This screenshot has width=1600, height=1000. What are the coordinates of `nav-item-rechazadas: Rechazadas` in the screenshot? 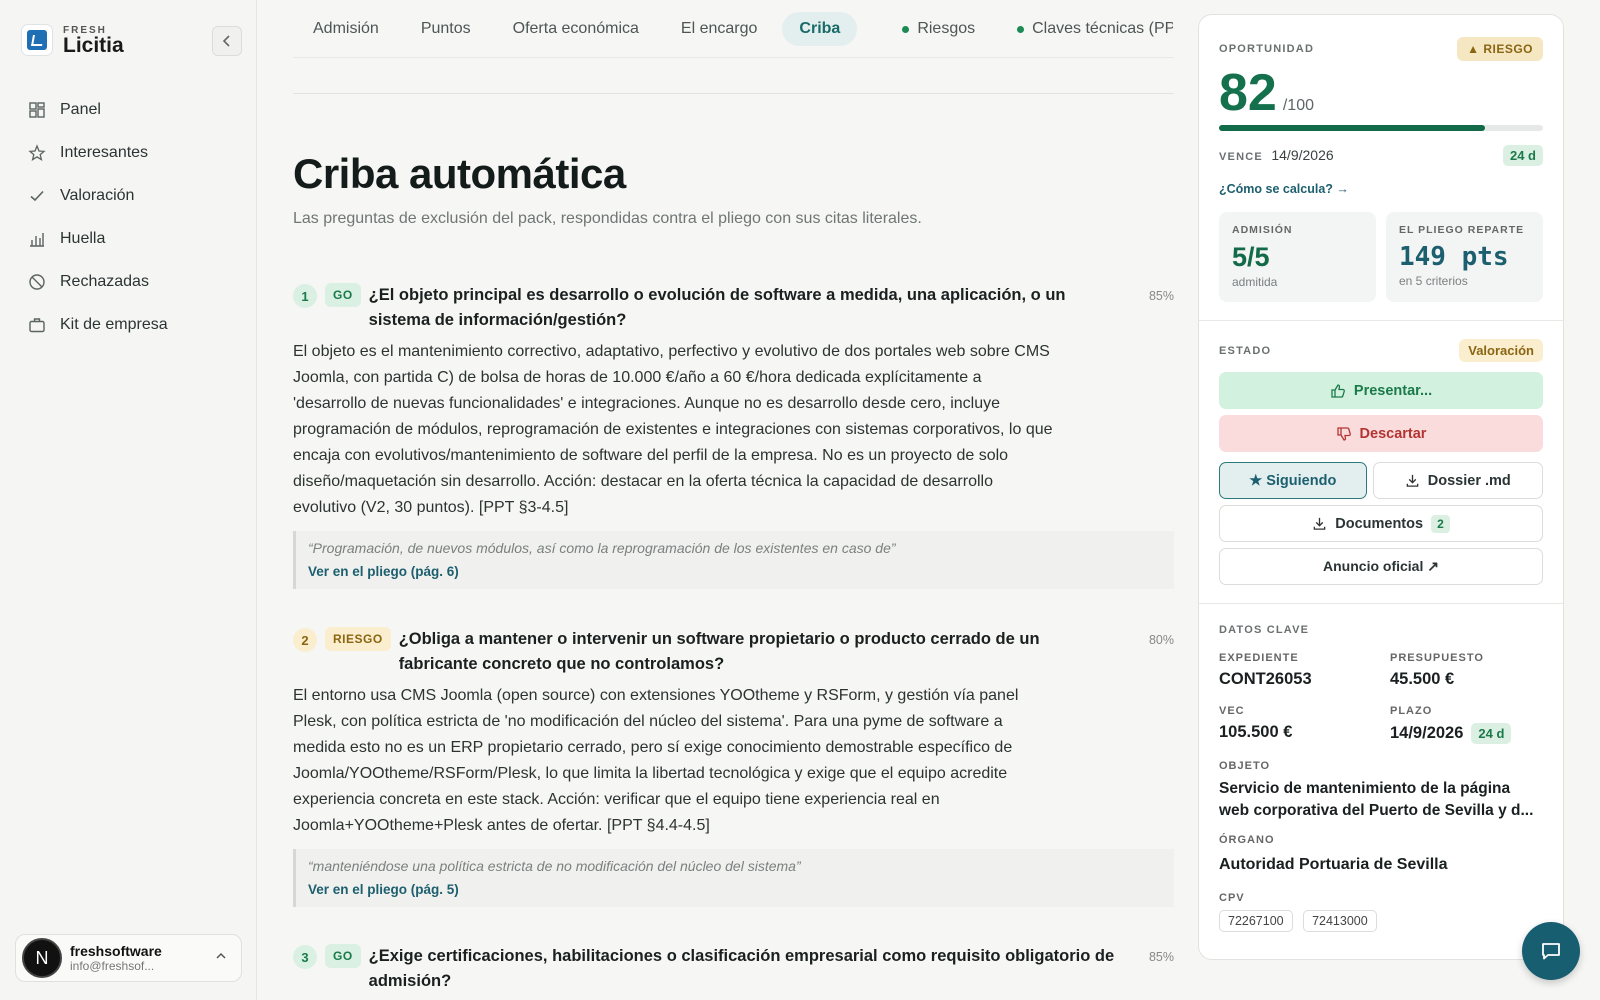 It's located at (129, 281).